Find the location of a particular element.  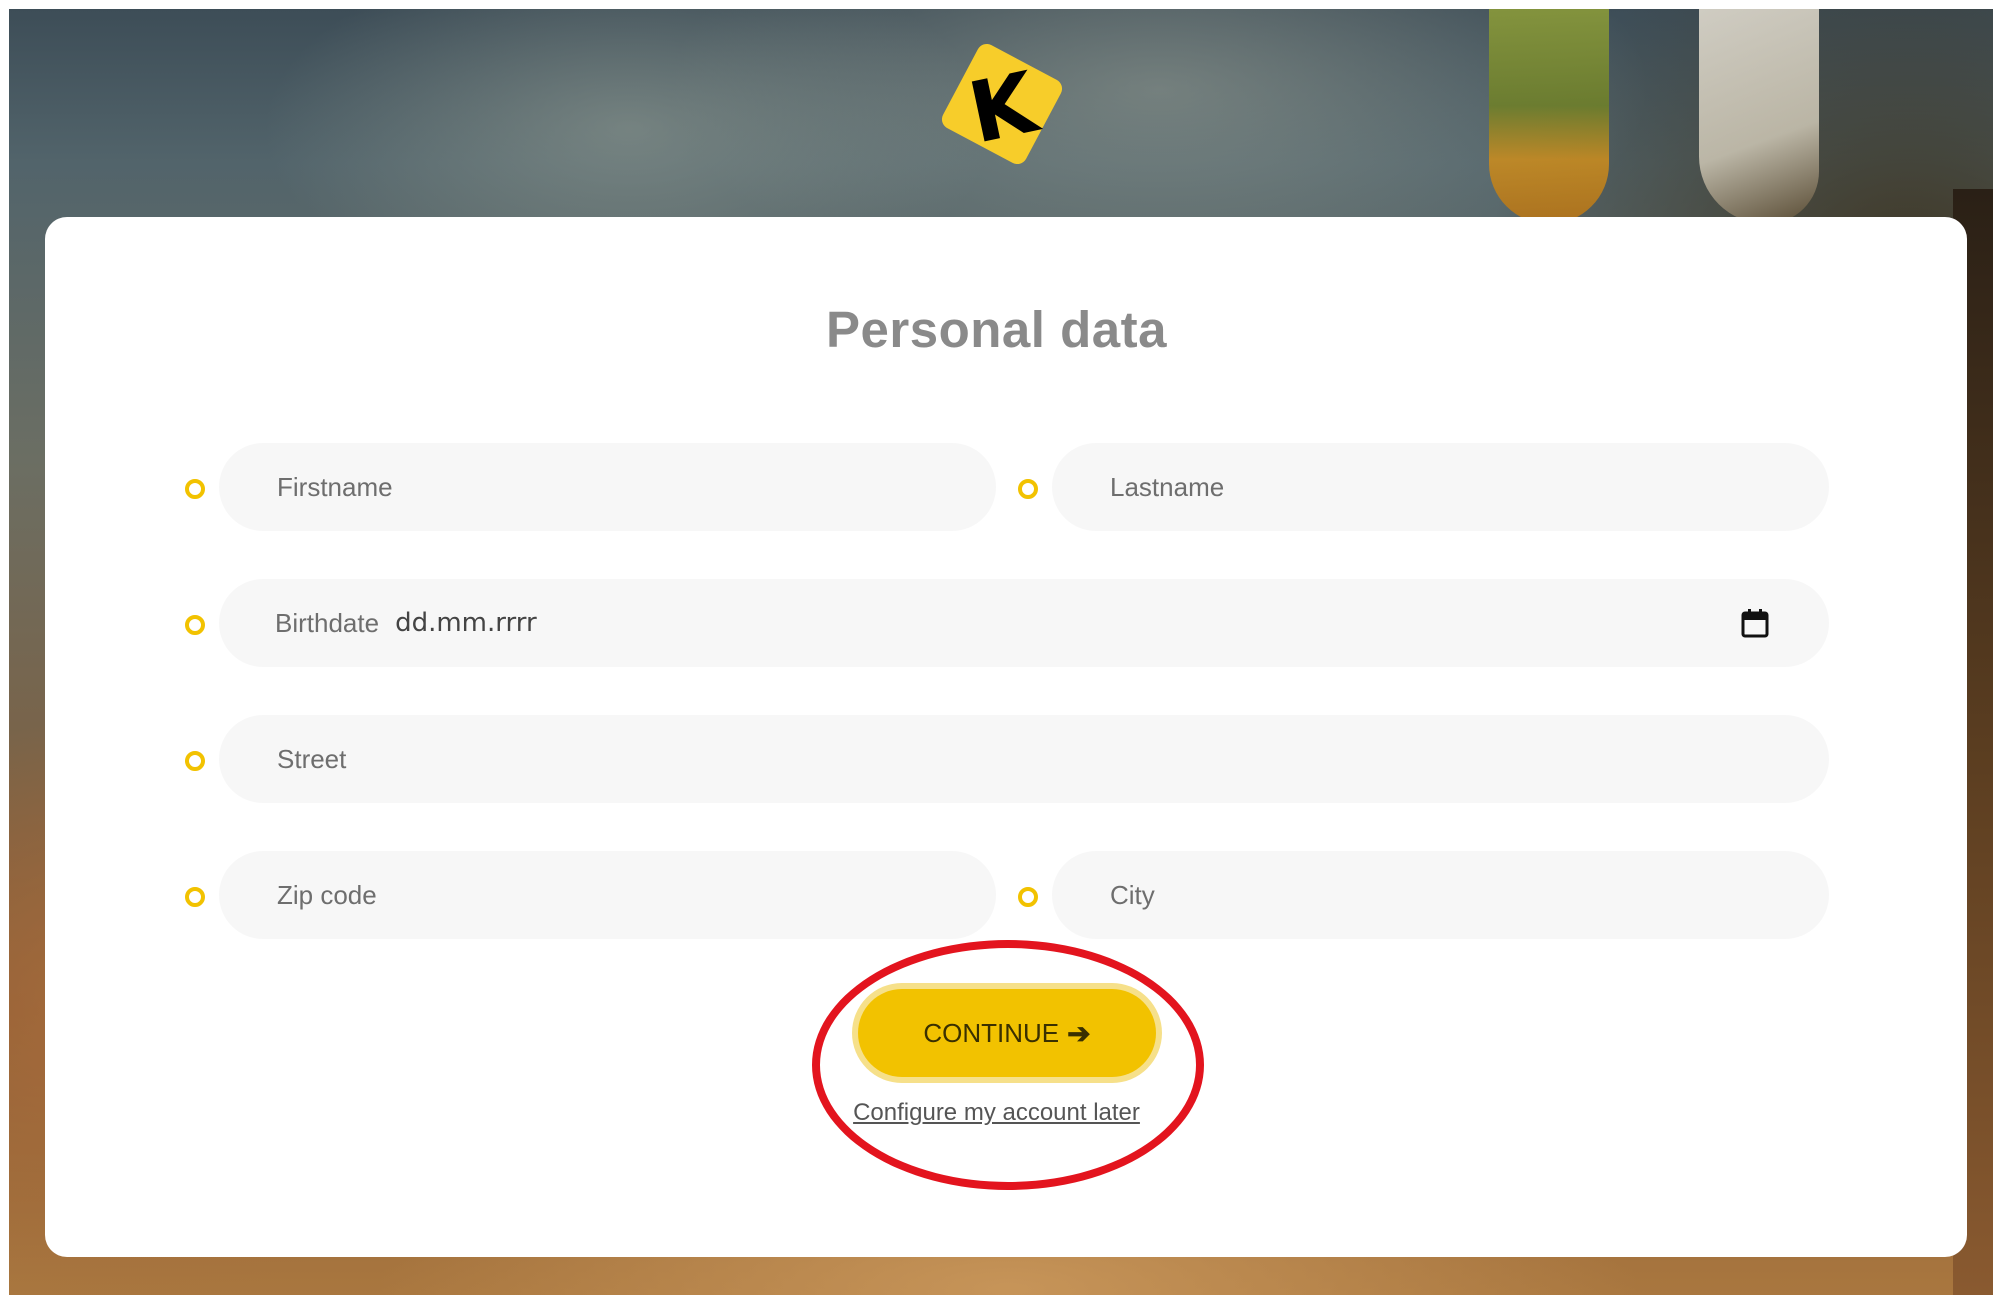

zip-field is located at coordinates (607, 895).